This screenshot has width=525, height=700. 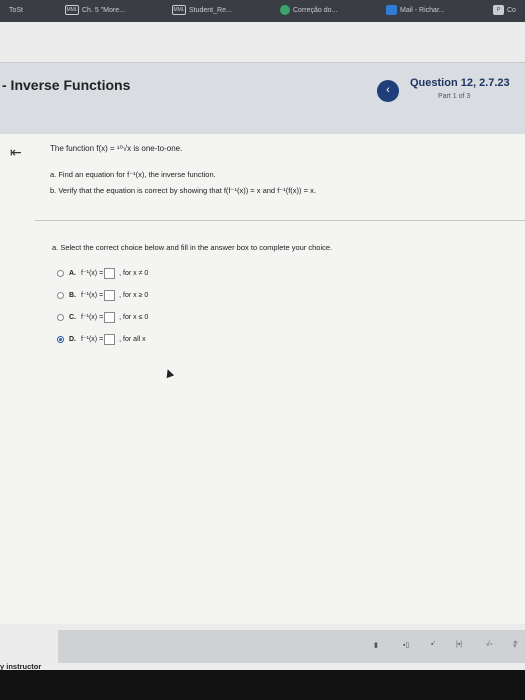 What do you see at coordinates (4, 10) in the screenshot?
I see `tab-favicon-icon` at bounding box center [4, 10].